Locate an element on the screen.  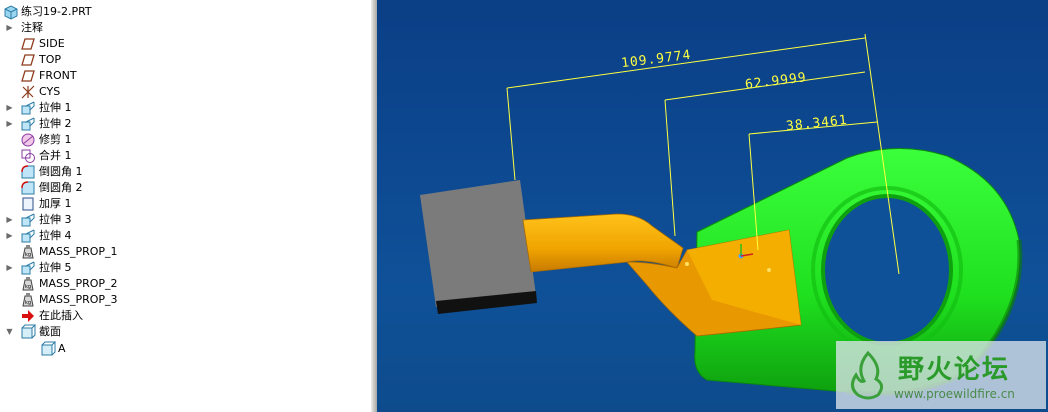
watermark-url: www.proewildfire.cn is located at coordinates (954, 394).